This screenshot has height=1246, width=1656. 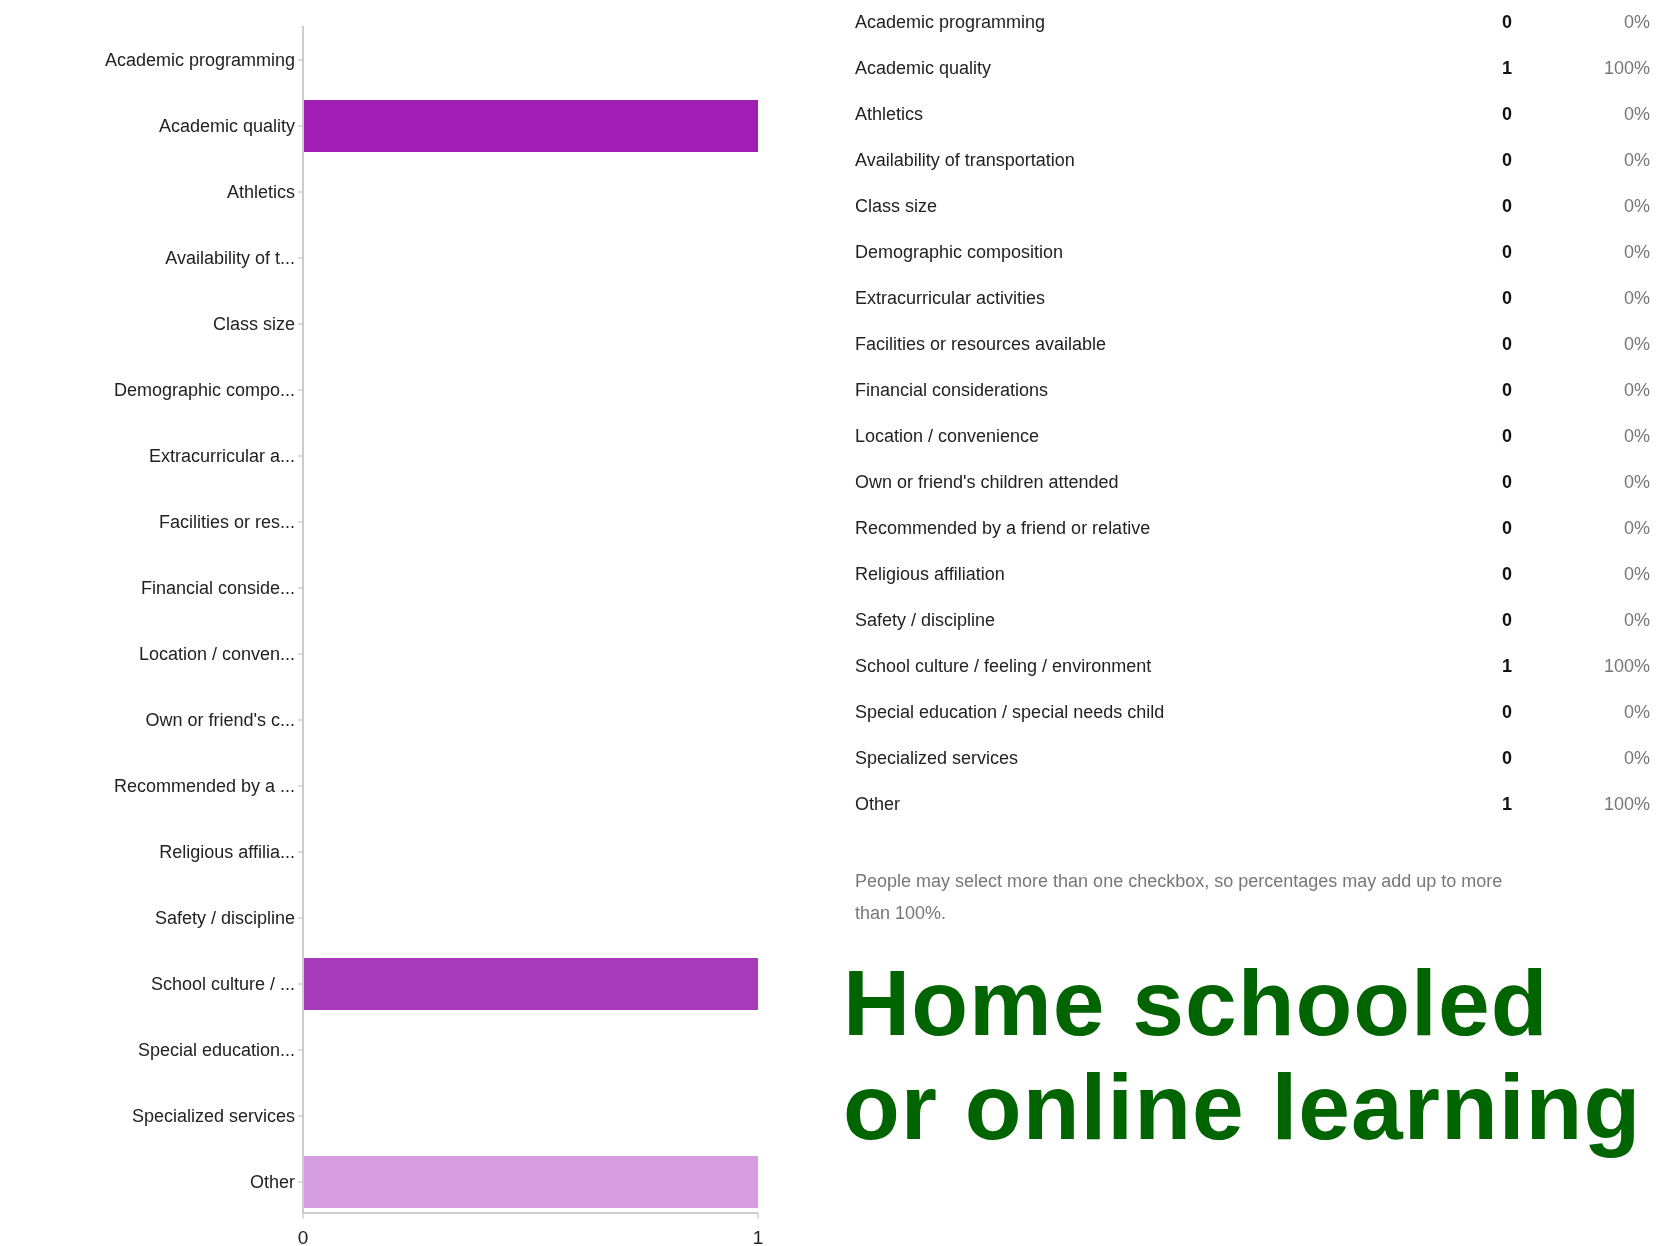 I want to click on category-label: Specialized services, so click(x=213, y=1116).